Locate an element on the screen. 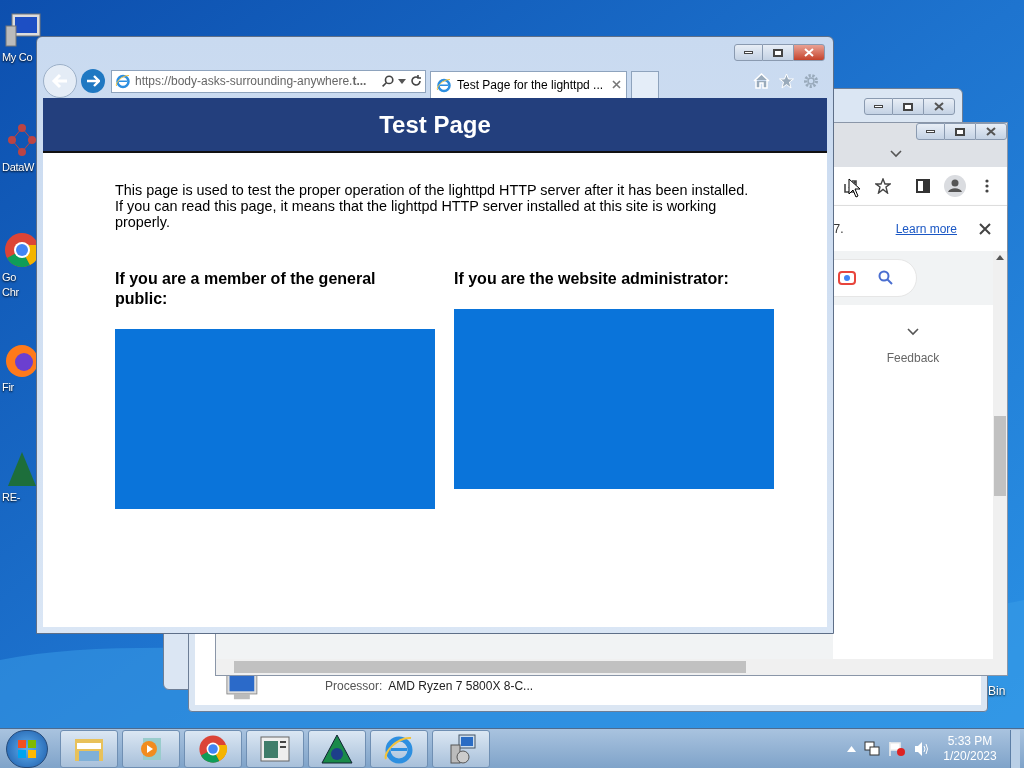  chrome-icon is located at coordinates (213, 748).